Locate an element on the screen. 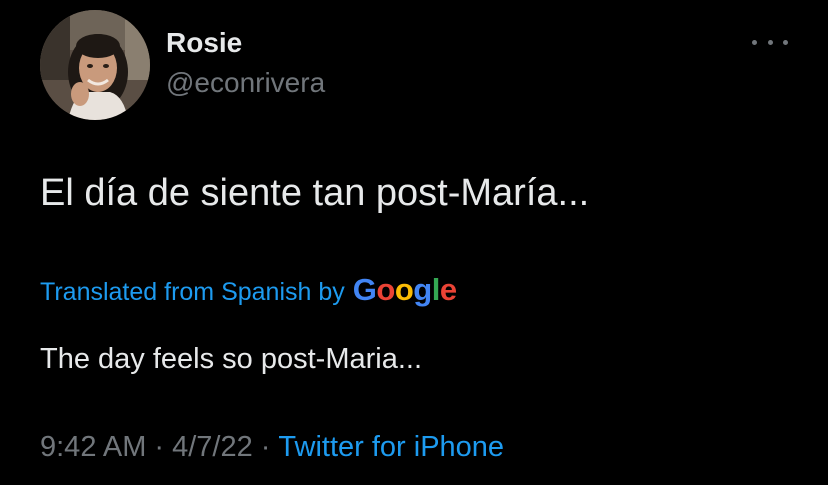  translated-from-link: Translated from Spanish by is located at coordinates (192, 292).